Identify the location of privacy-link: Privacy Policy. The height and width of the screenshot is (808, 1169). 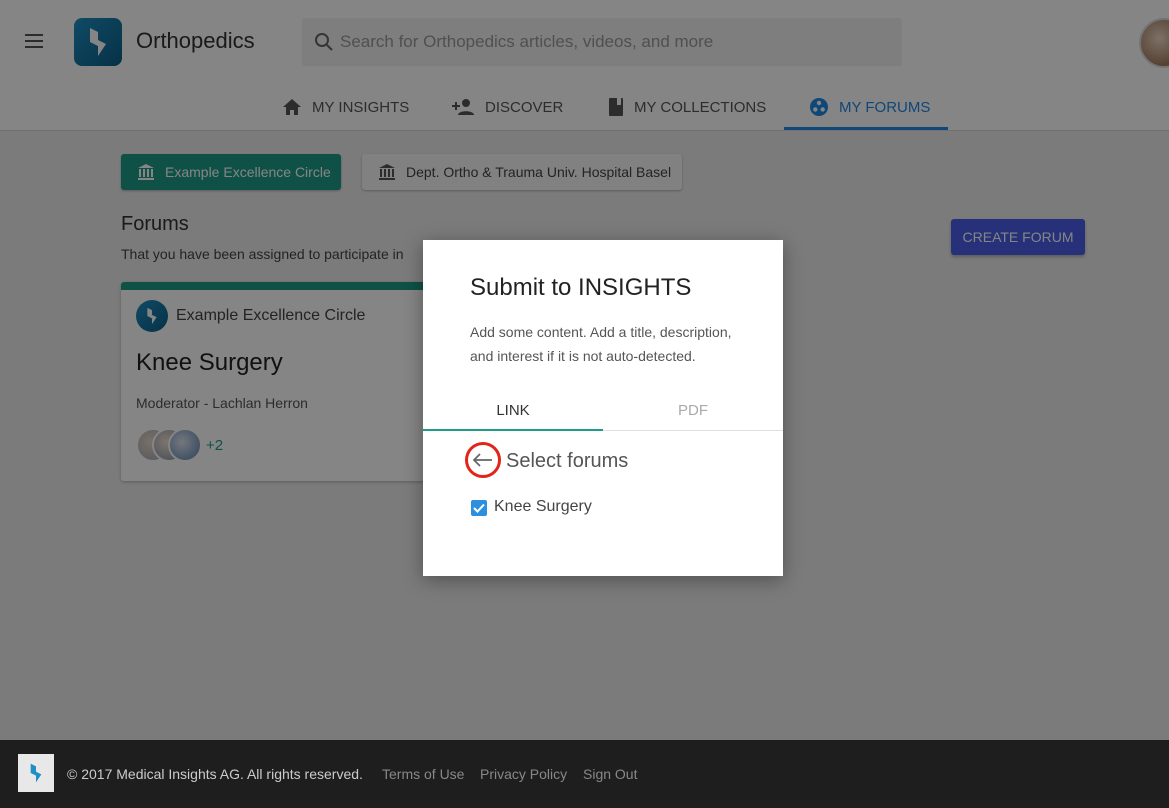
(523, 774).